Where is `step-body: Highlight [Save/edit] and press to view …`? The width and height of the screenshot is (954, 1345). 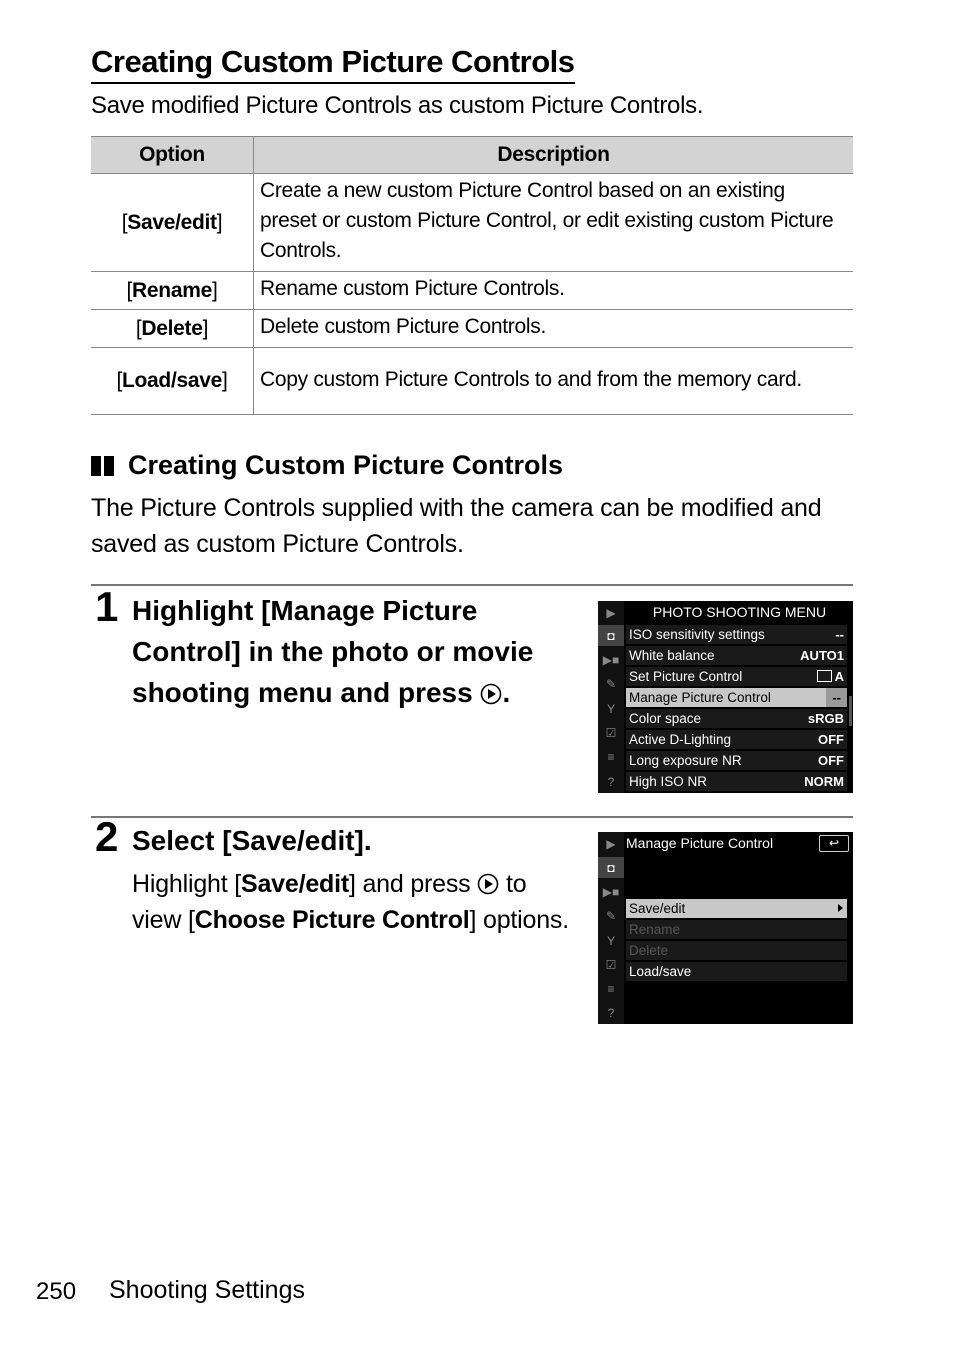 step-body: Highlight [Save/edit] and press to view … is located at coordinates (357, 902).